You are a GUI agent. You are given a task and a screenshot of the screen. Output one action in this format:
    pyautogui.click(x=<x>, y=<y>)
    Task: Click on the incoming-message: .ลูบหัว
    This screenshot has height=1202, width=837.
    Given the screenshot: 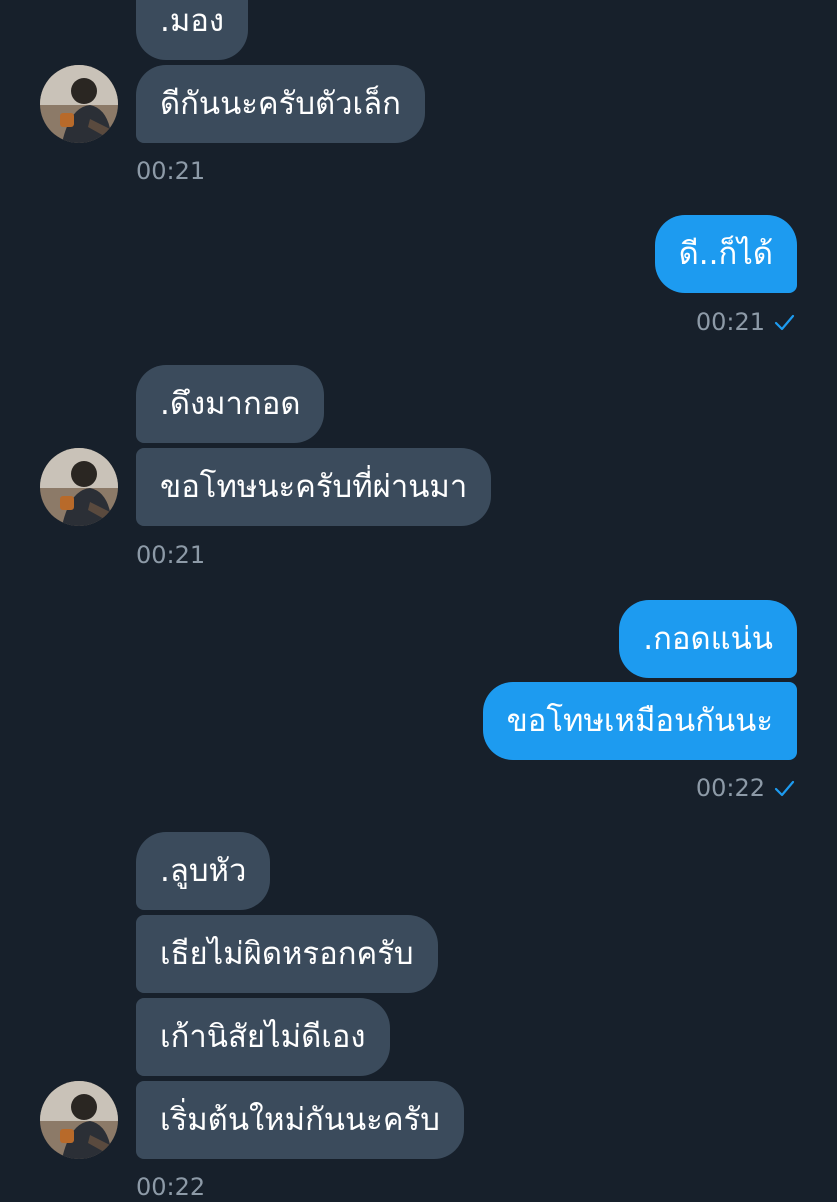 What is the action you would take?
    pyautogui.click(x=203, y=871)
    